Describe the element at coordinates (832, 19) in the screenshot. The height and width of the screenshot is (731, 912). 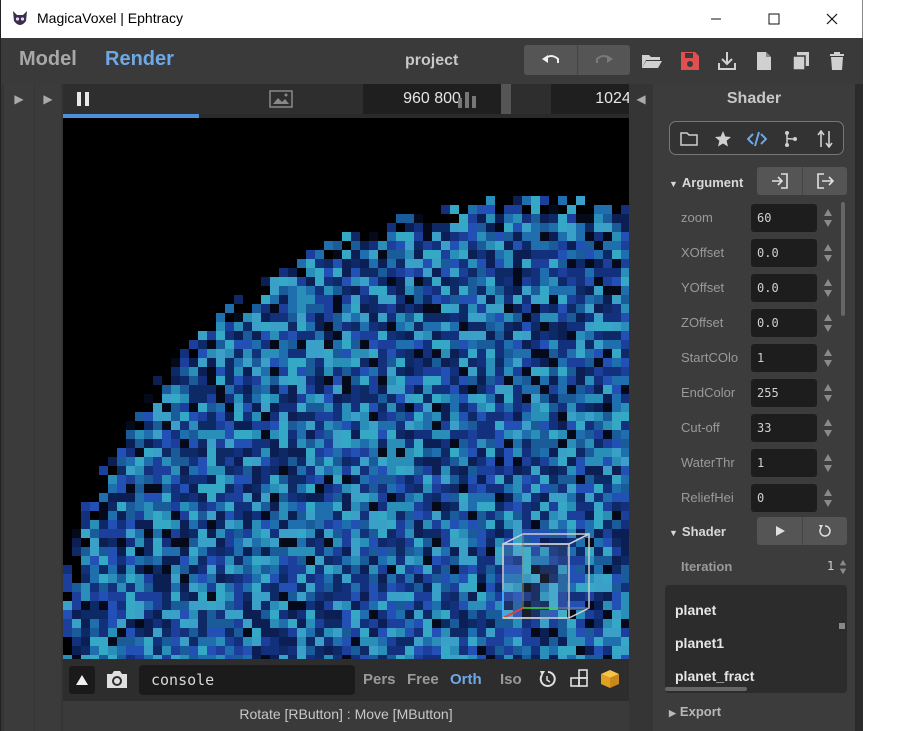
I see `close-button` at that location.